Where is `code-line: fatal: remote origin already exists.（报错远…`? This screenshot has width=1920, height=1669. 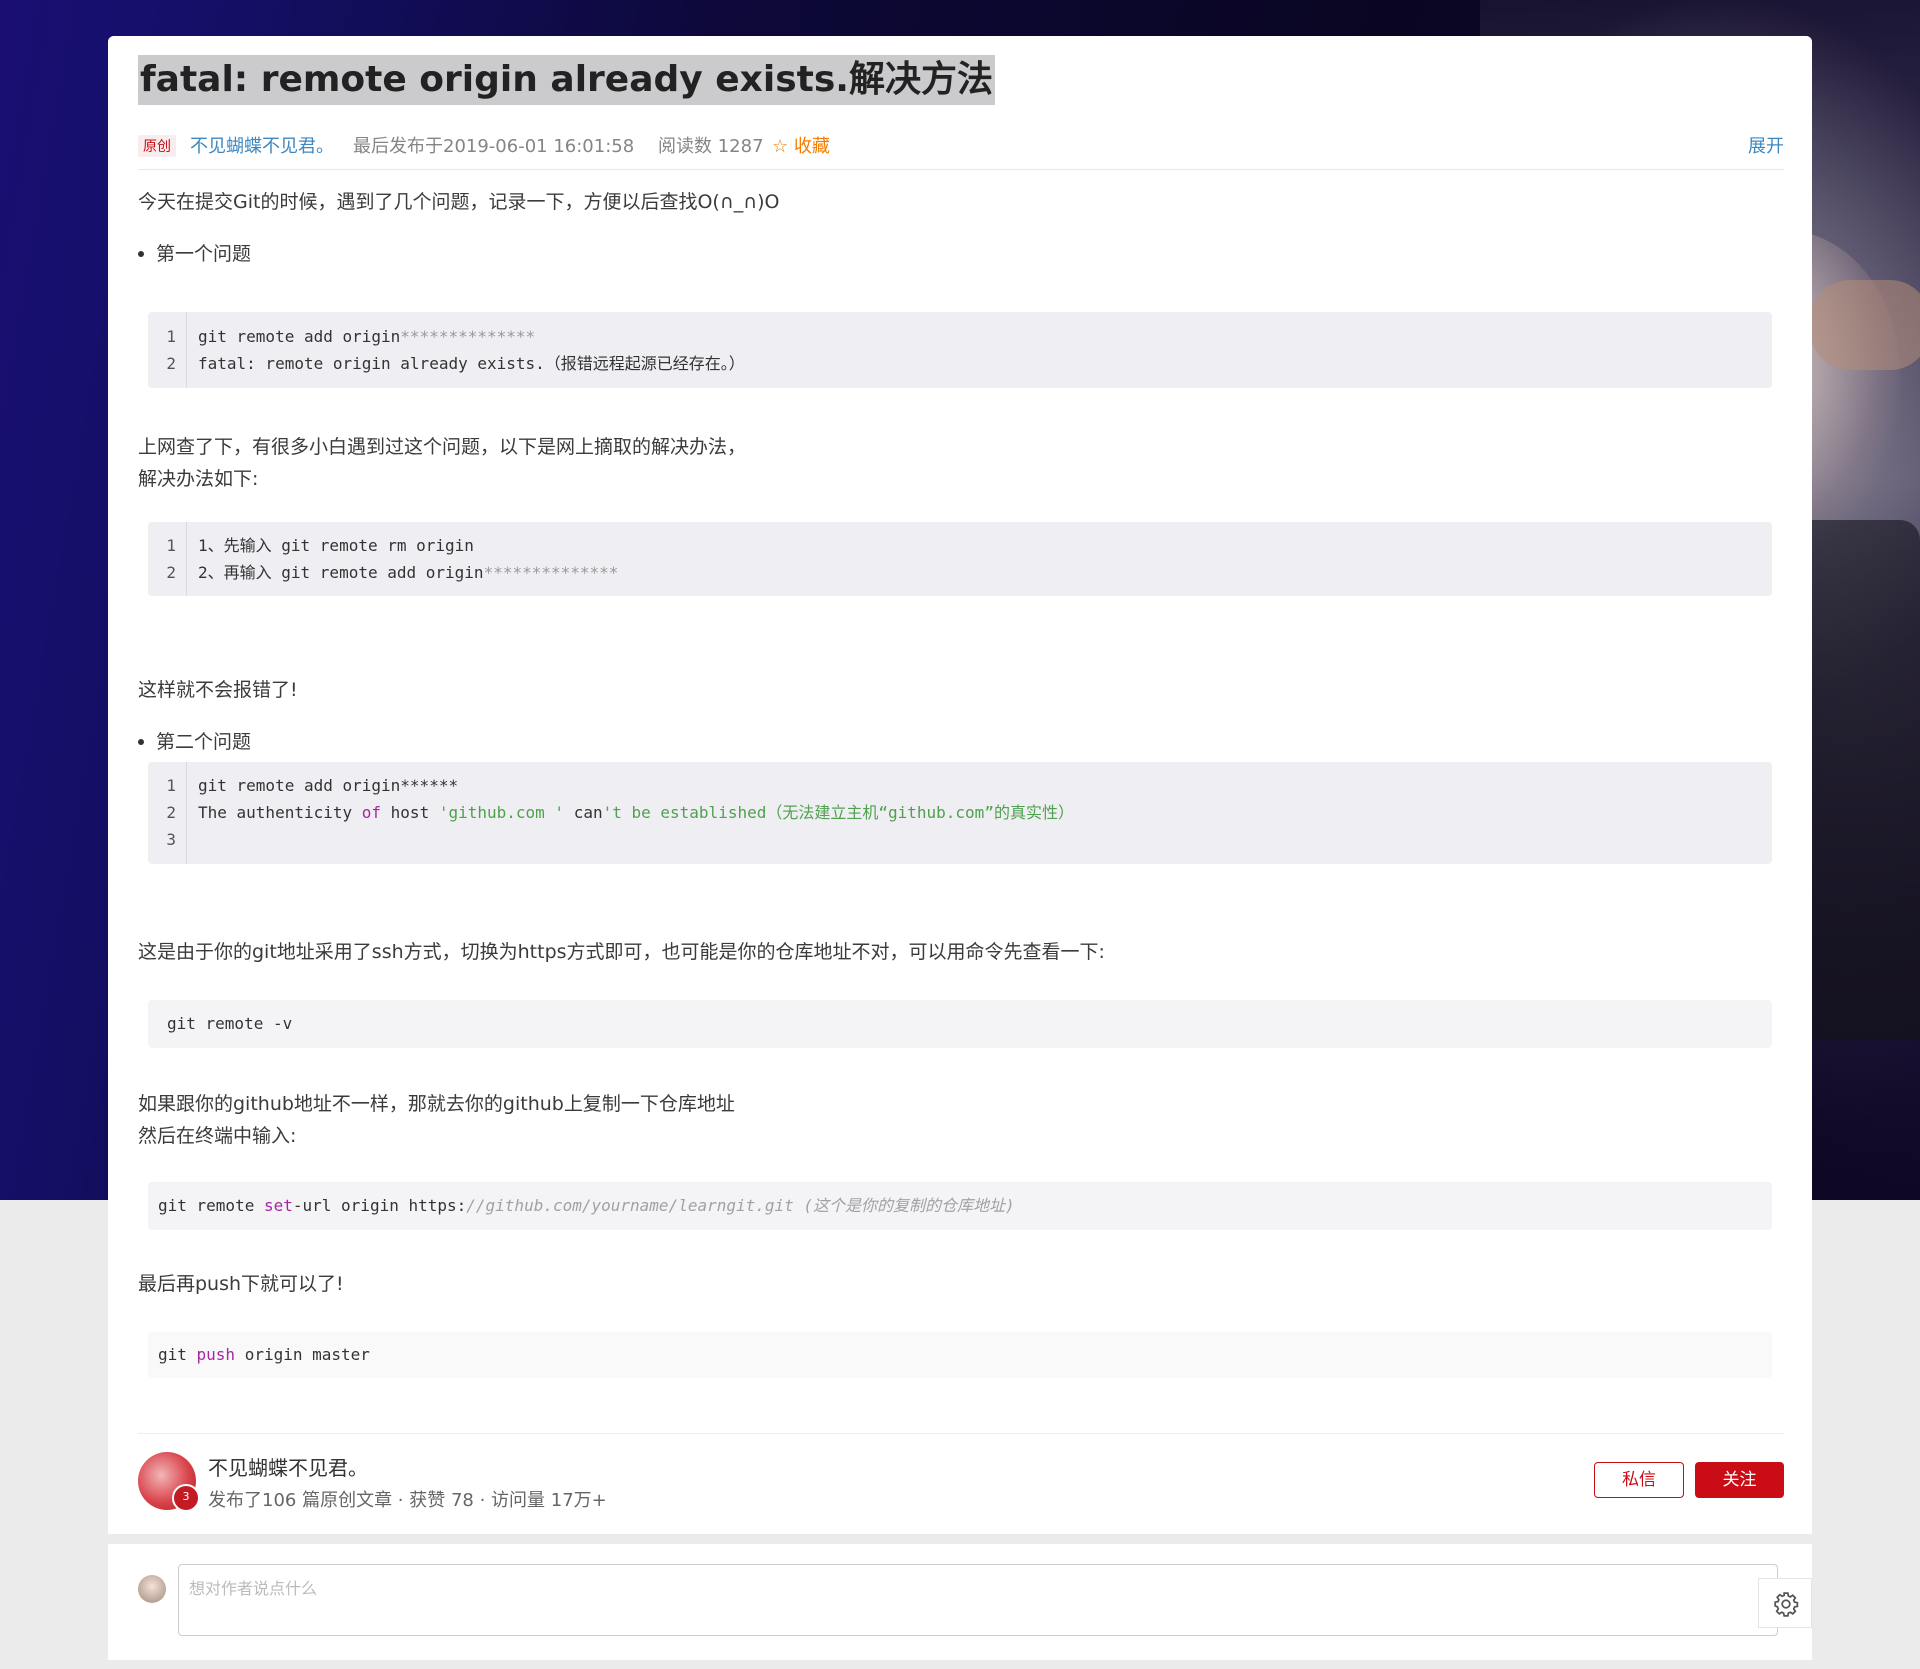 code-line: fatal: remote origin already exists.（报错远… is located at coordinates (471, 363).